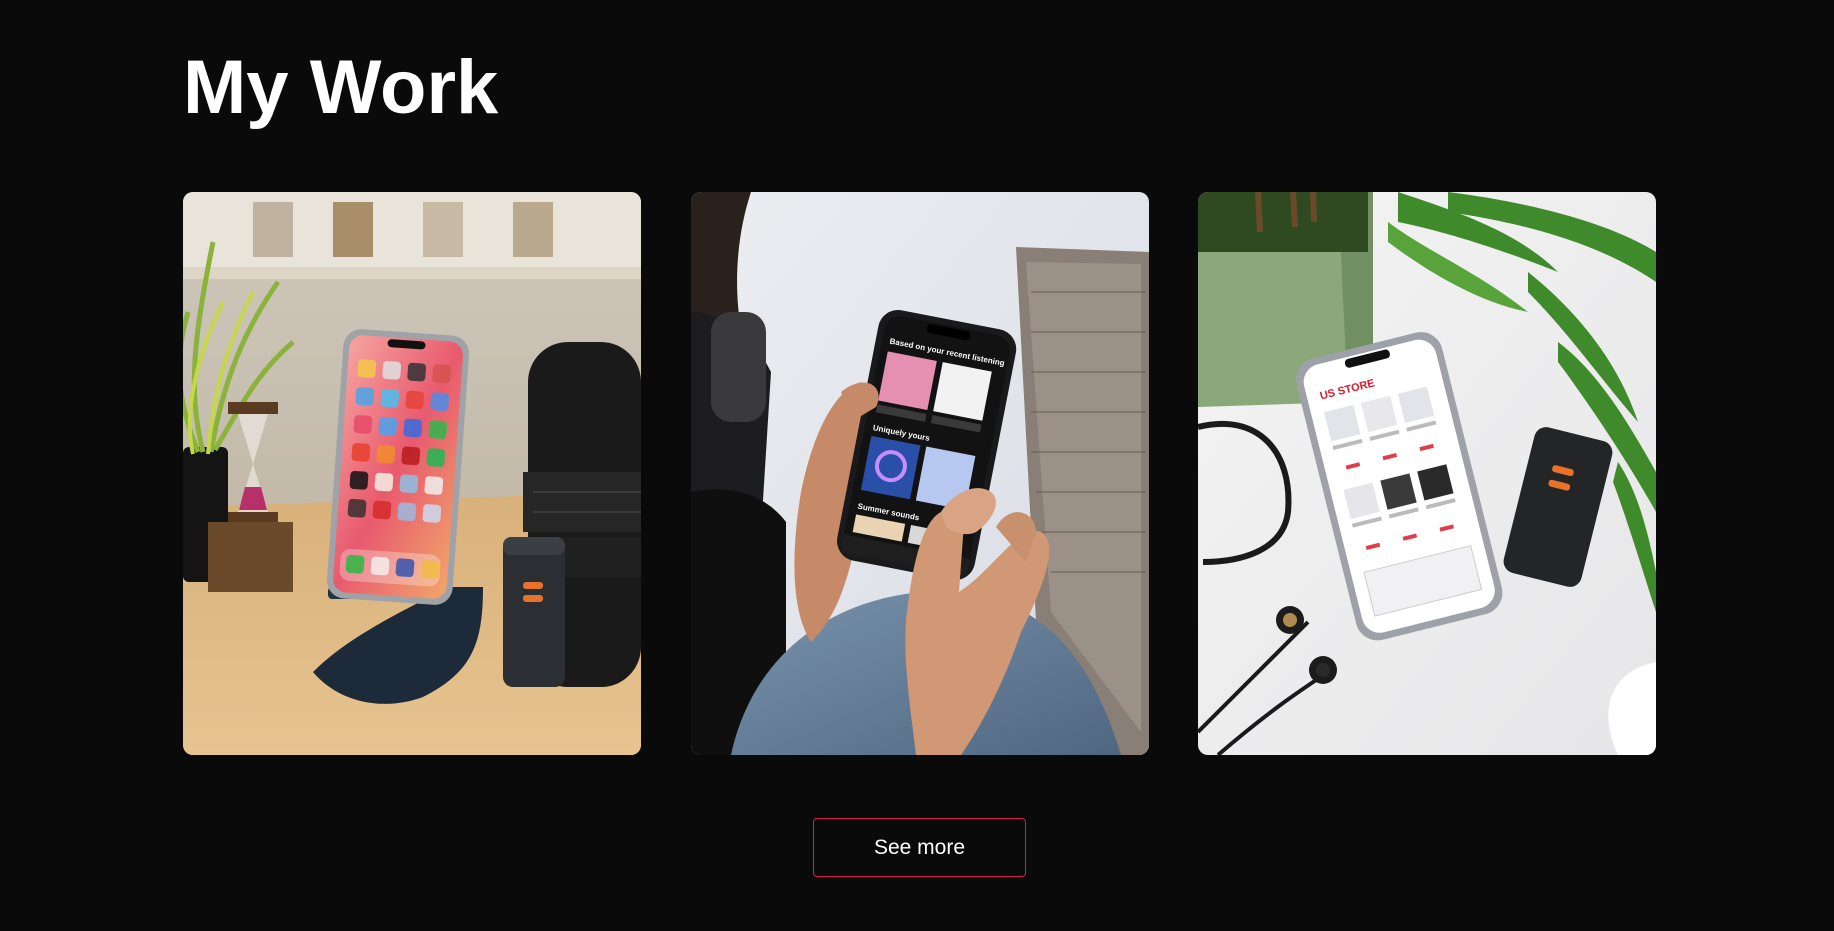  What do you see at coordinates (919, 847) in the screenshot?
I see `see-more-button: See more` at bounding box center [919, 847].